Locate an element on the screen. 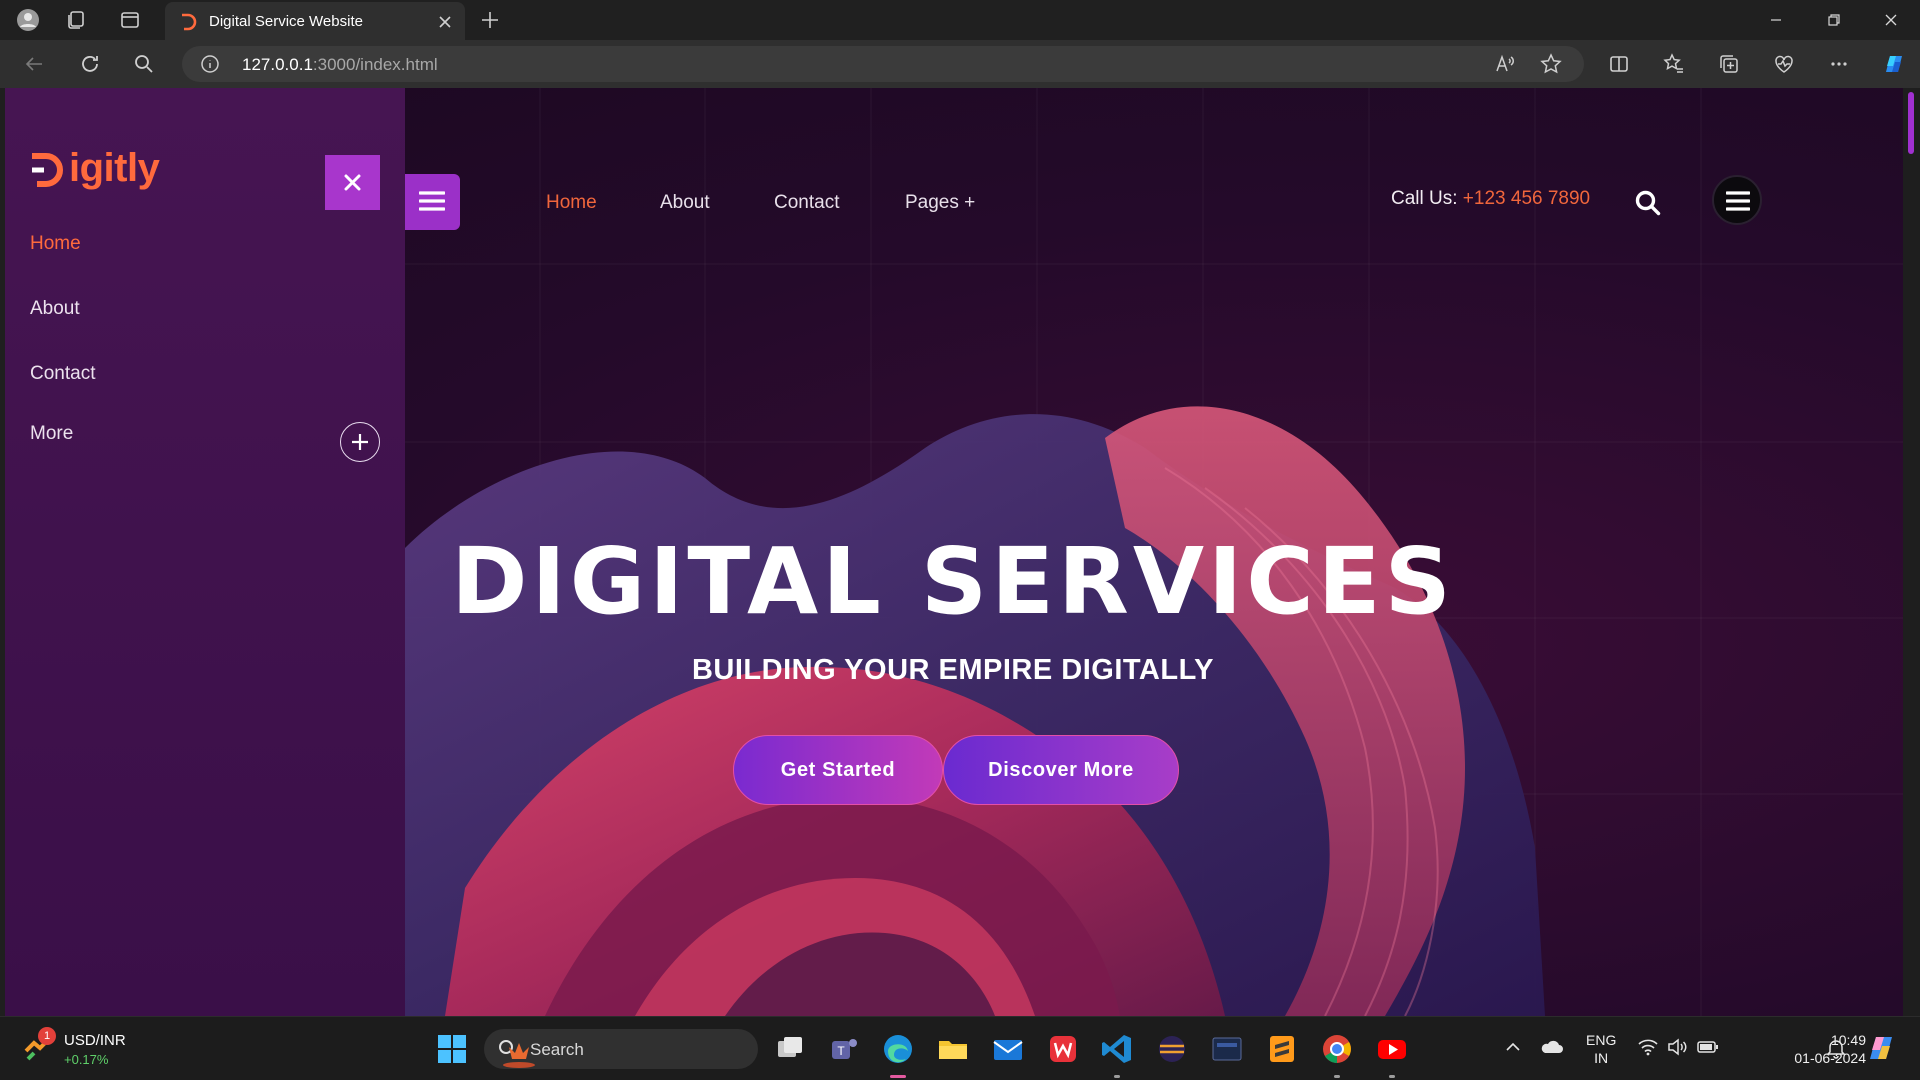 The image size is (1920, 1080). page-menu-toggle-button is located at coordinates (432, 202).